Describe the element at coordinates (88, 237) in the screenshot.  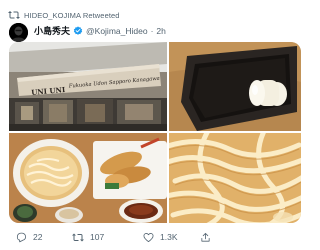
I see `retweet-button: 107` at that location.